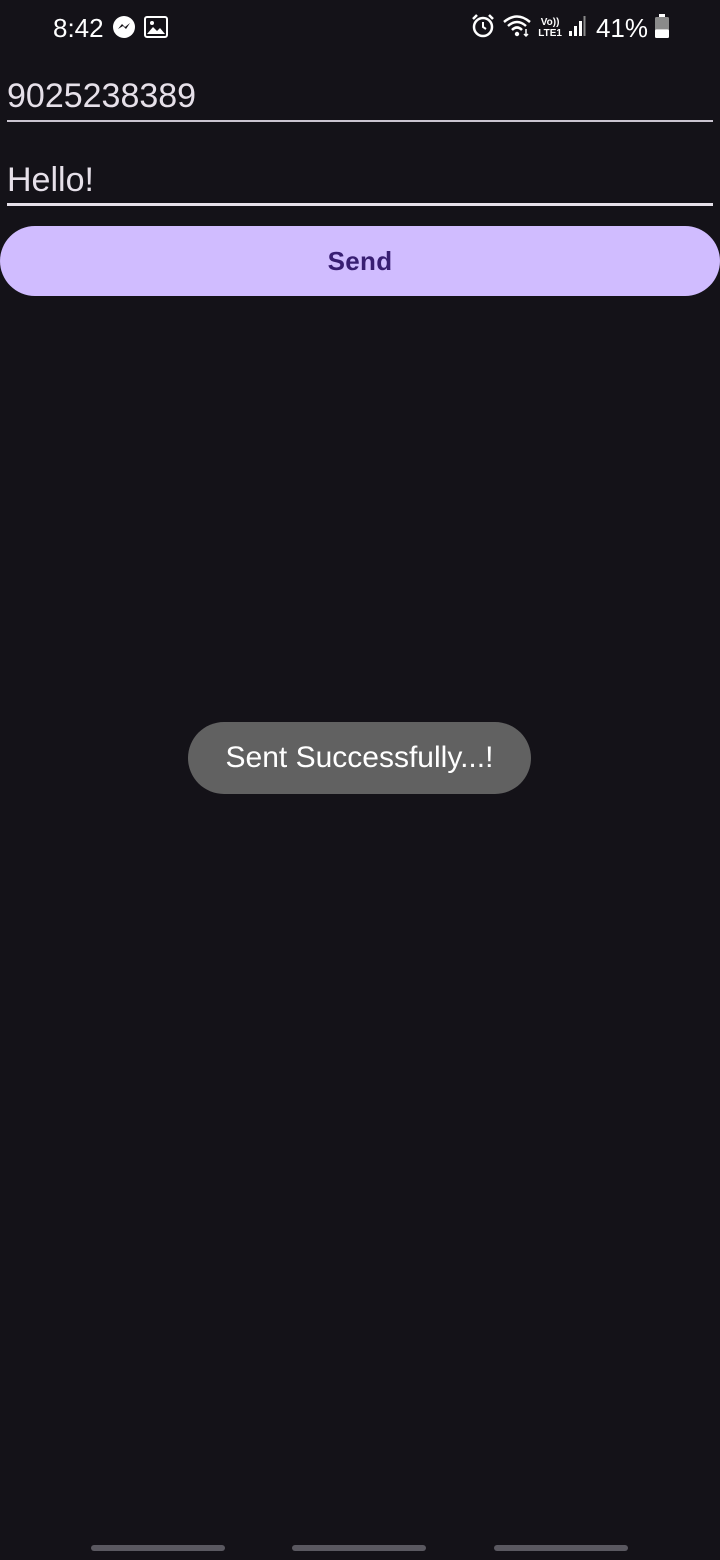 The width and height of the screenshot is (720, 1560). I want to click on volte-top: Vo)), so click(550, 22).